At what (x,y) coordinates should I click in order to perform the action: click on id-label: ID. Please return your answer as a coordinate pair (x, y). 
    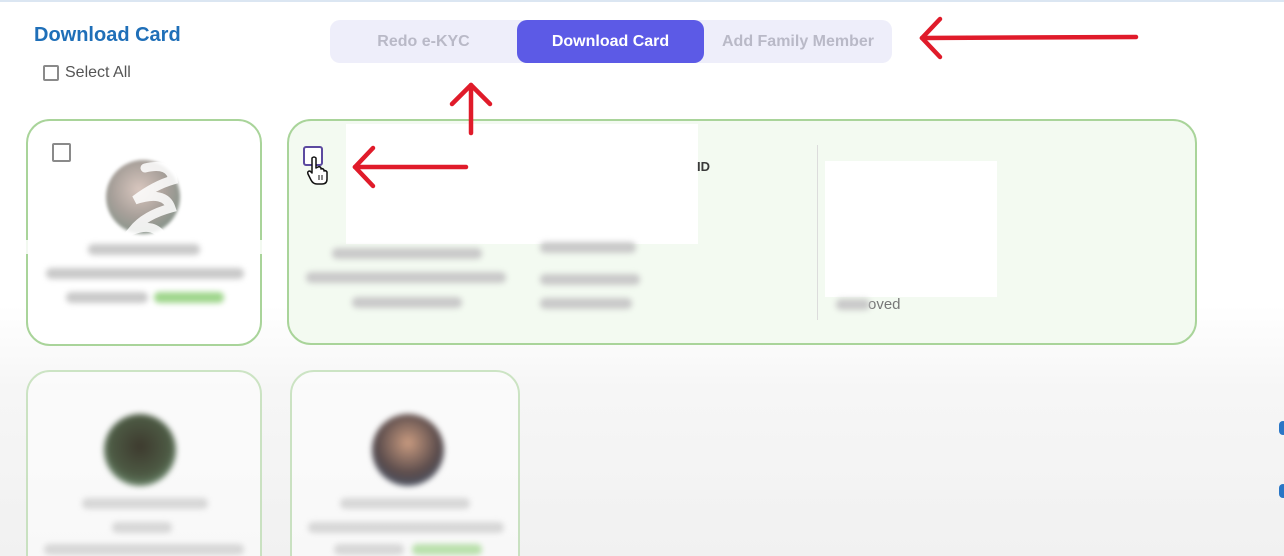
    Looking at the image, I should click on (703, 166).